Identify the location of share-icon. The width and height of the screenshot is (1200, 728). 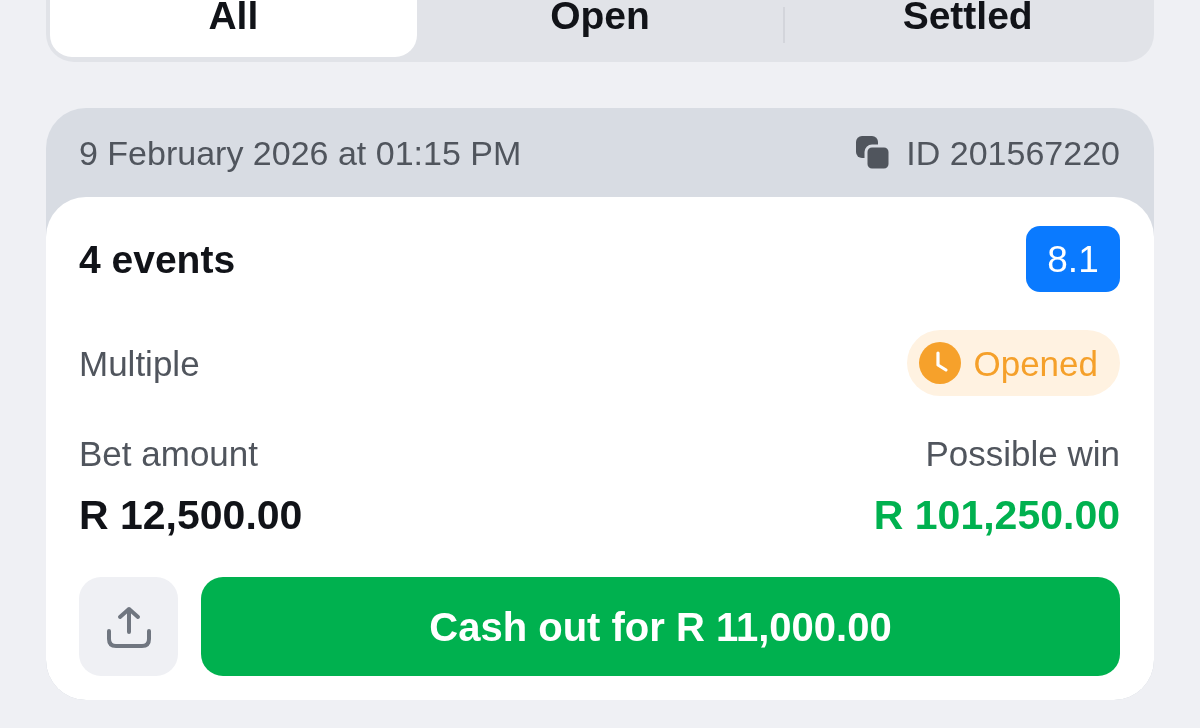
(128, 626).